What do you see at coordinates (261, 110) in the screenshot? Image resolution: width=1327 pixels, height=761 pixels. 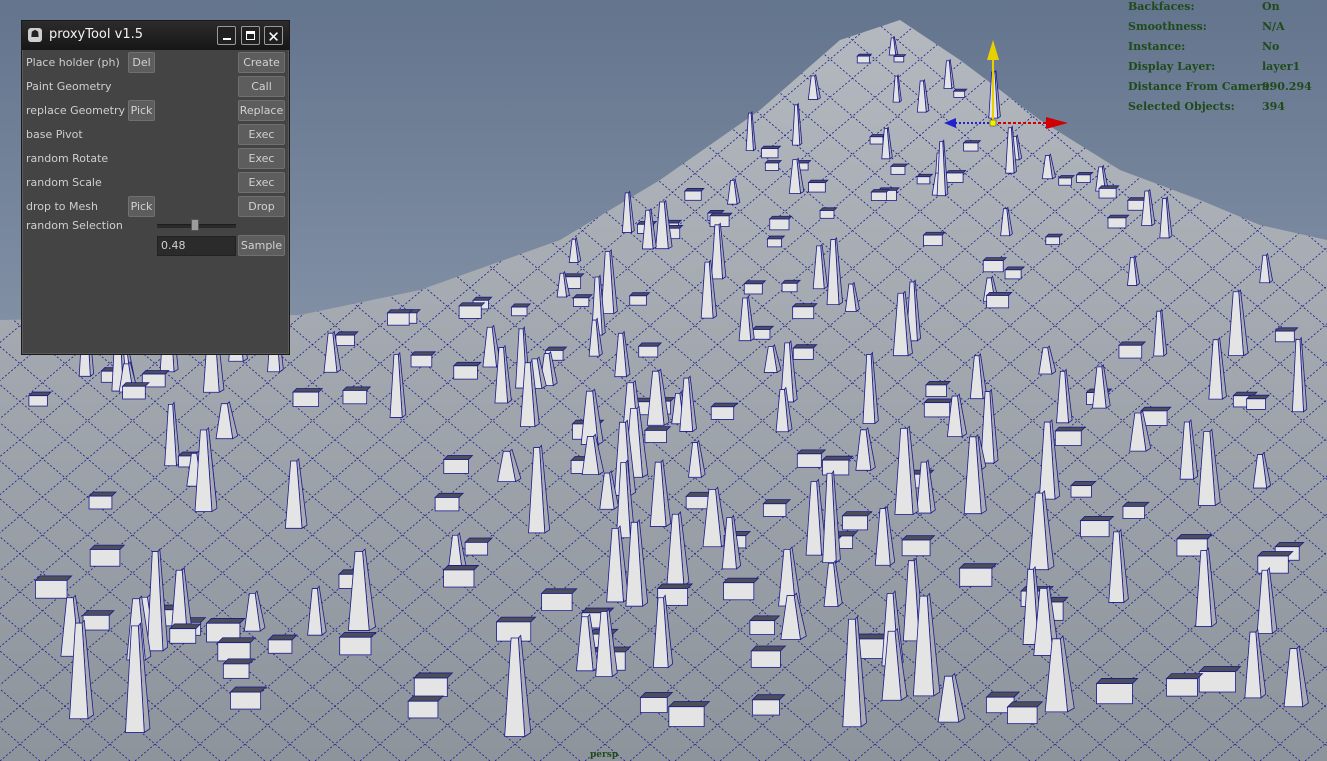 I see `replace-button: Replace` at bounding box center [261, 110].